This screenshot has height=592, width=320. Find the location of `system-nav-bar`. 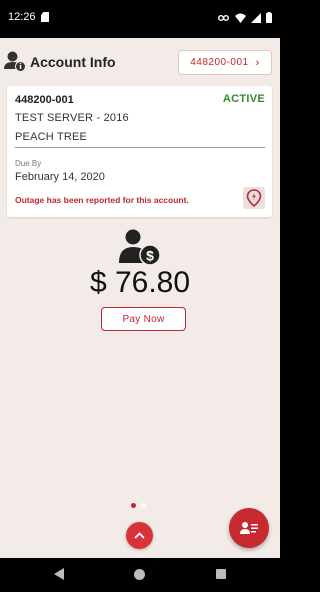

system-nav-bar is located at coordinates (140, 575).